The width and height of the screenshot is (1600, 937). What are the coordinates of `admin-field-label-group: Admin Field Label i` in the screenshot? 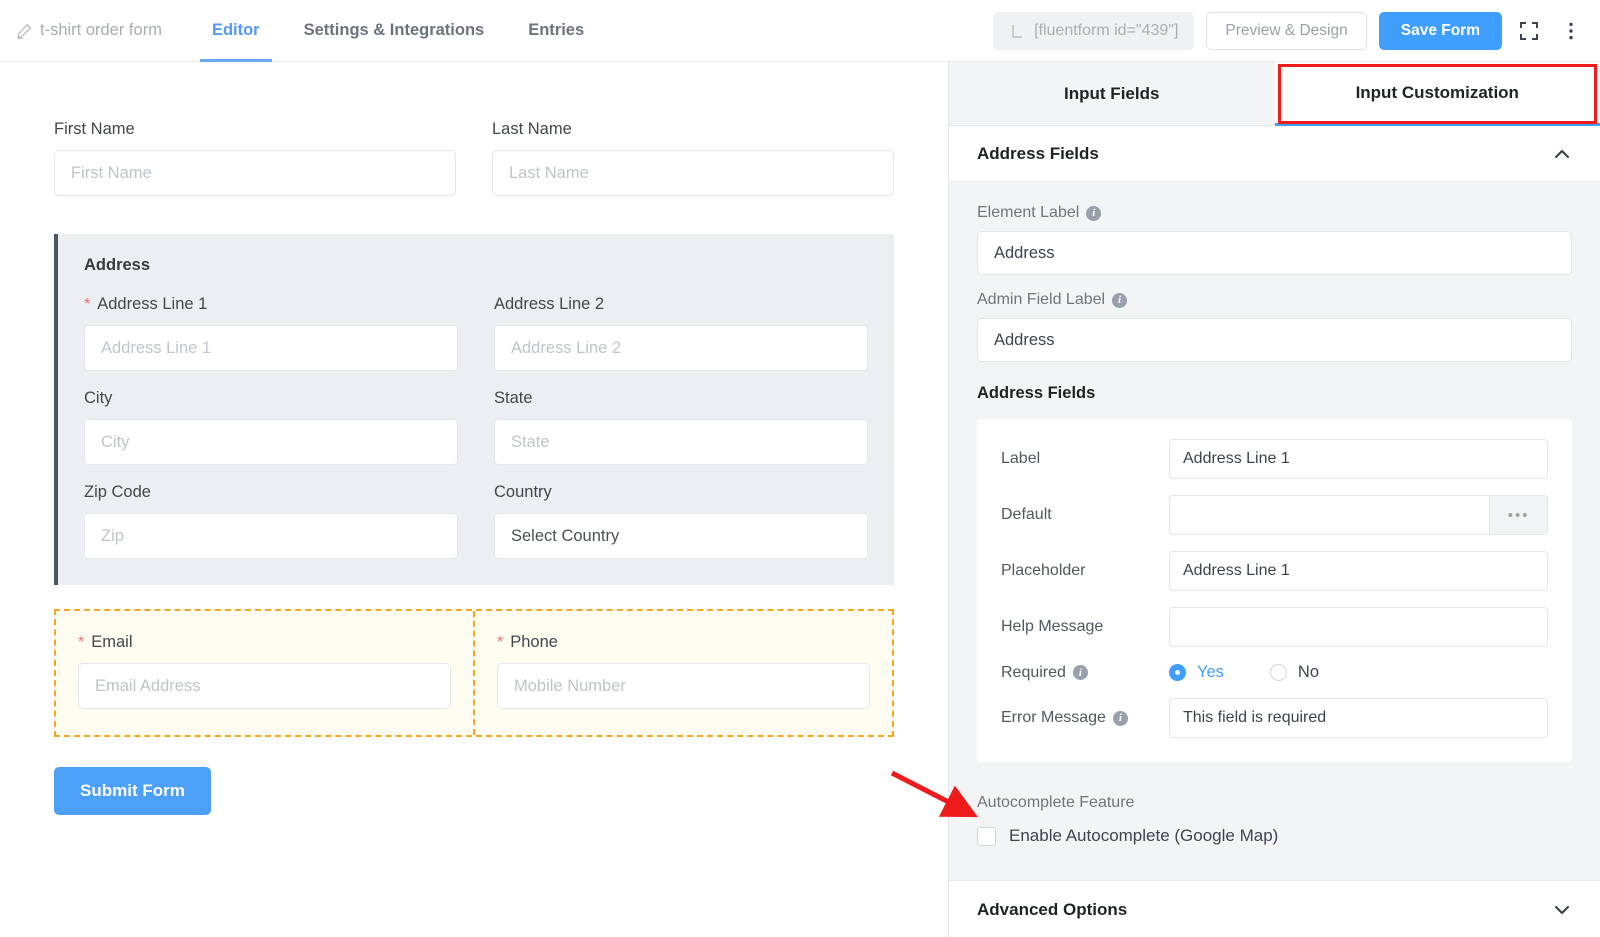 It's located at (1274, 326).